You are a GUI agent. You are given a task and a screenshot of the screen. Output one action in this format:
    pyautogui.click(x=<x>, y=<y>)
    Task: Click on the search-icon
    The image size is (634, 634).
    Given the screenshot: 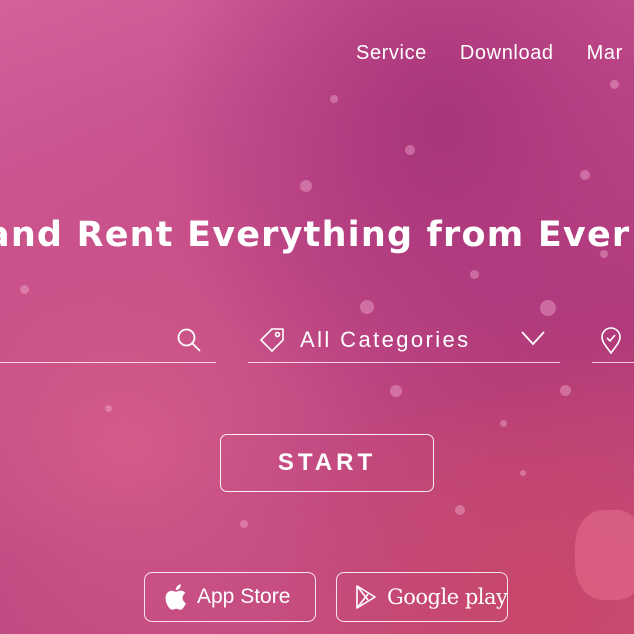 What is the action you would take?
    pyautogui.click(x=189, y=342)
    